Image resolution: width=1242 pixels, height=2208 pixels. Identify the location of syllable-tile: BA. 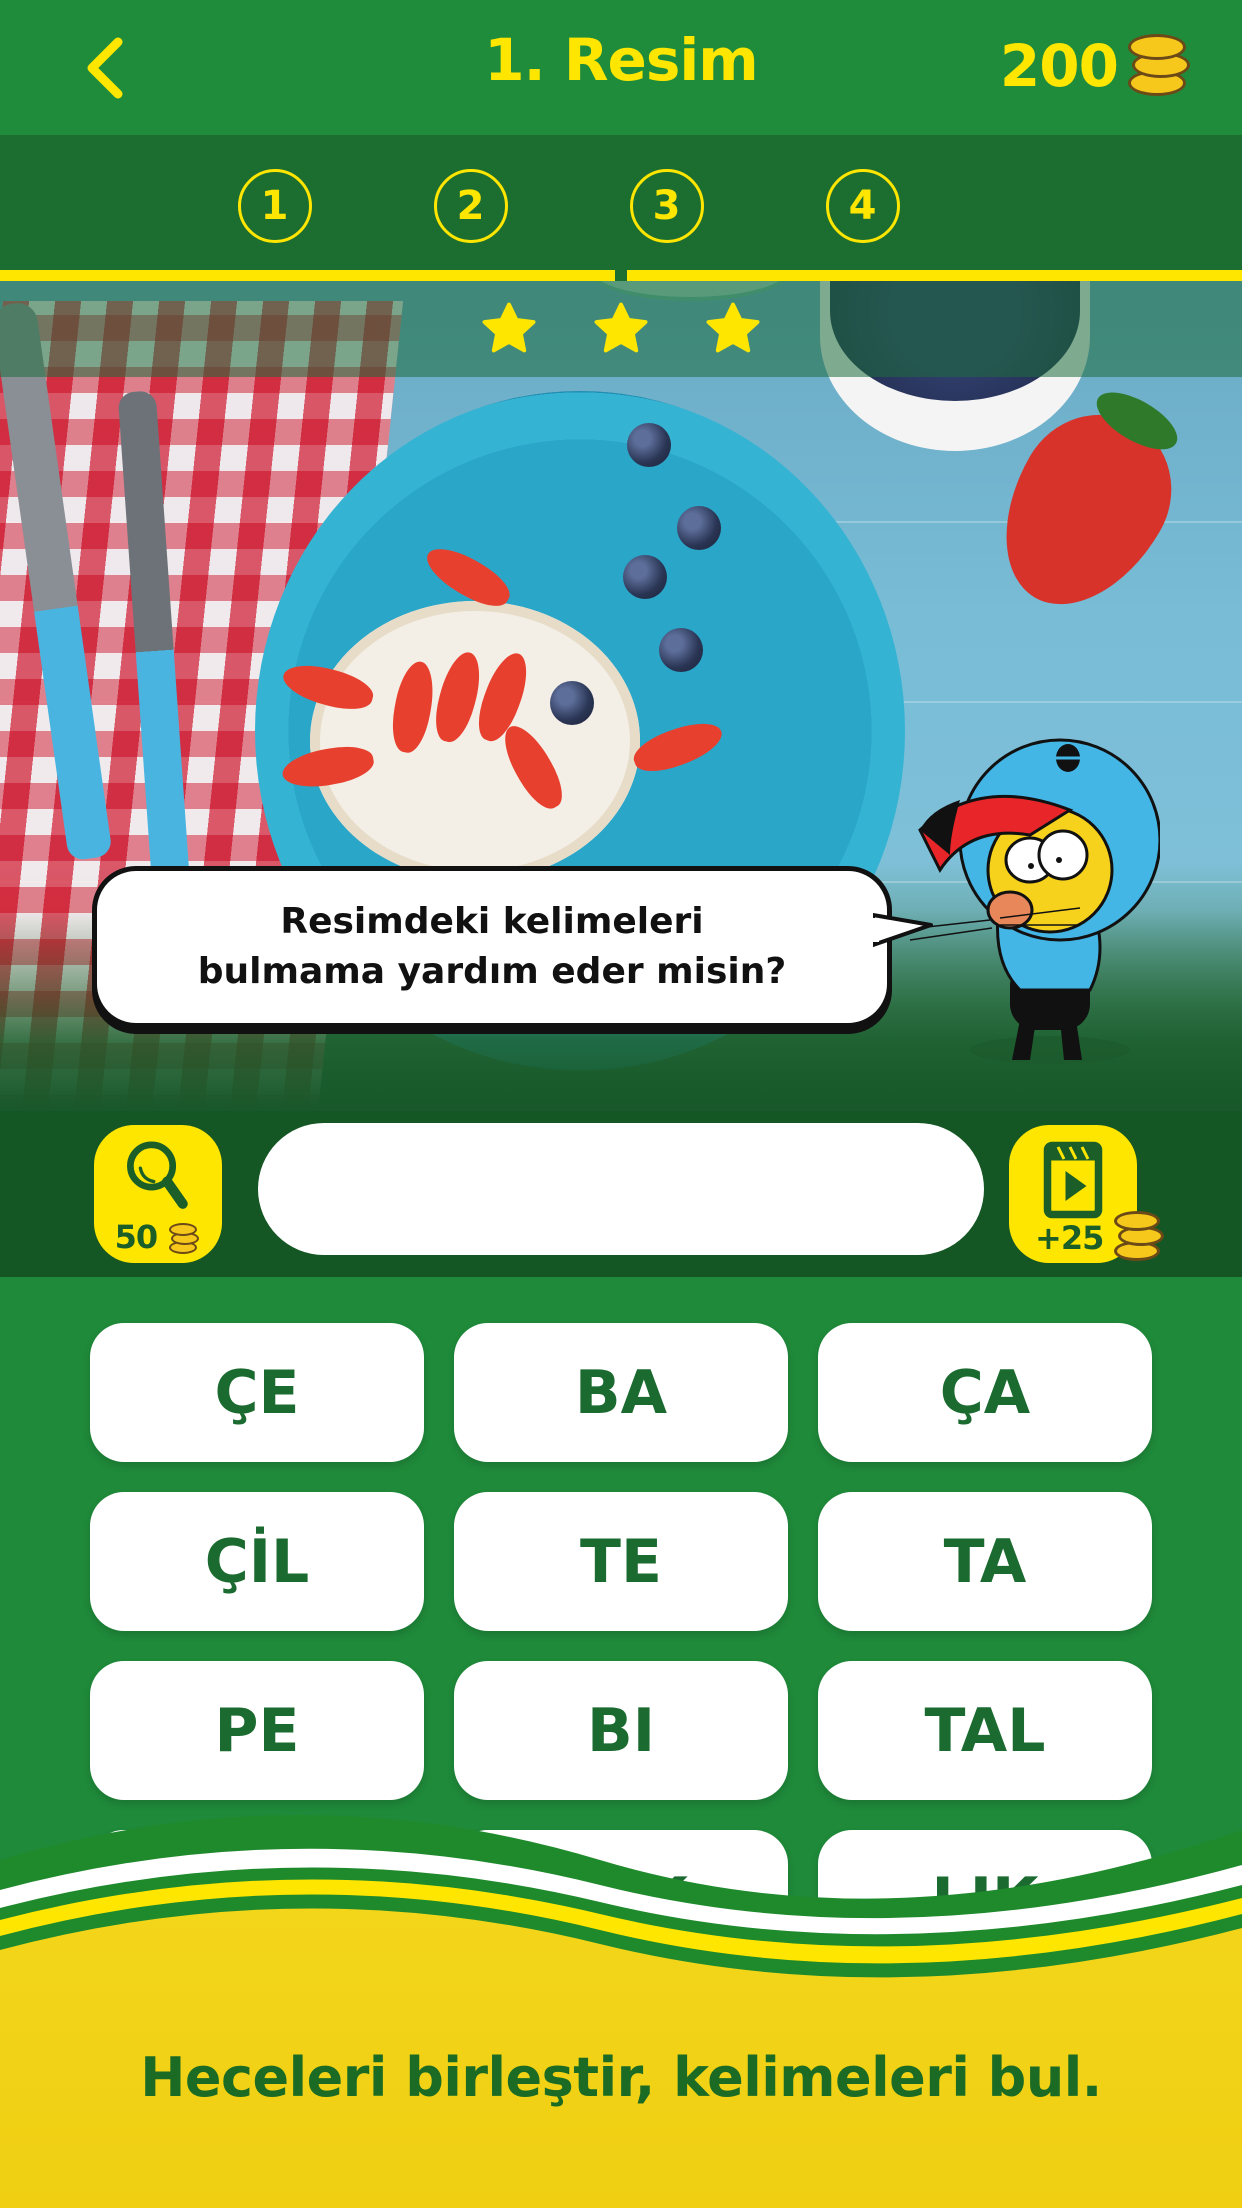
(621, 1392).